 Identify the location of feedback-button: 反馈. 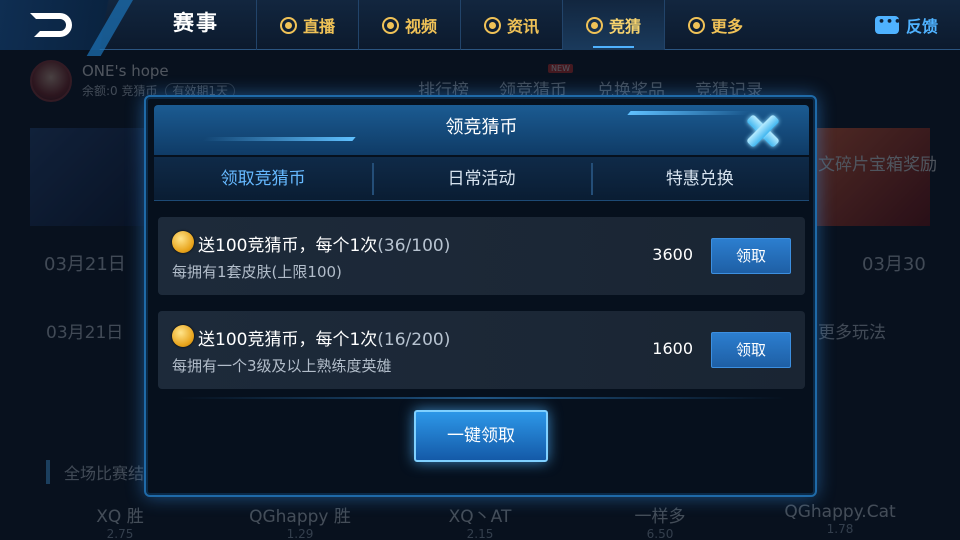
(906, 25).